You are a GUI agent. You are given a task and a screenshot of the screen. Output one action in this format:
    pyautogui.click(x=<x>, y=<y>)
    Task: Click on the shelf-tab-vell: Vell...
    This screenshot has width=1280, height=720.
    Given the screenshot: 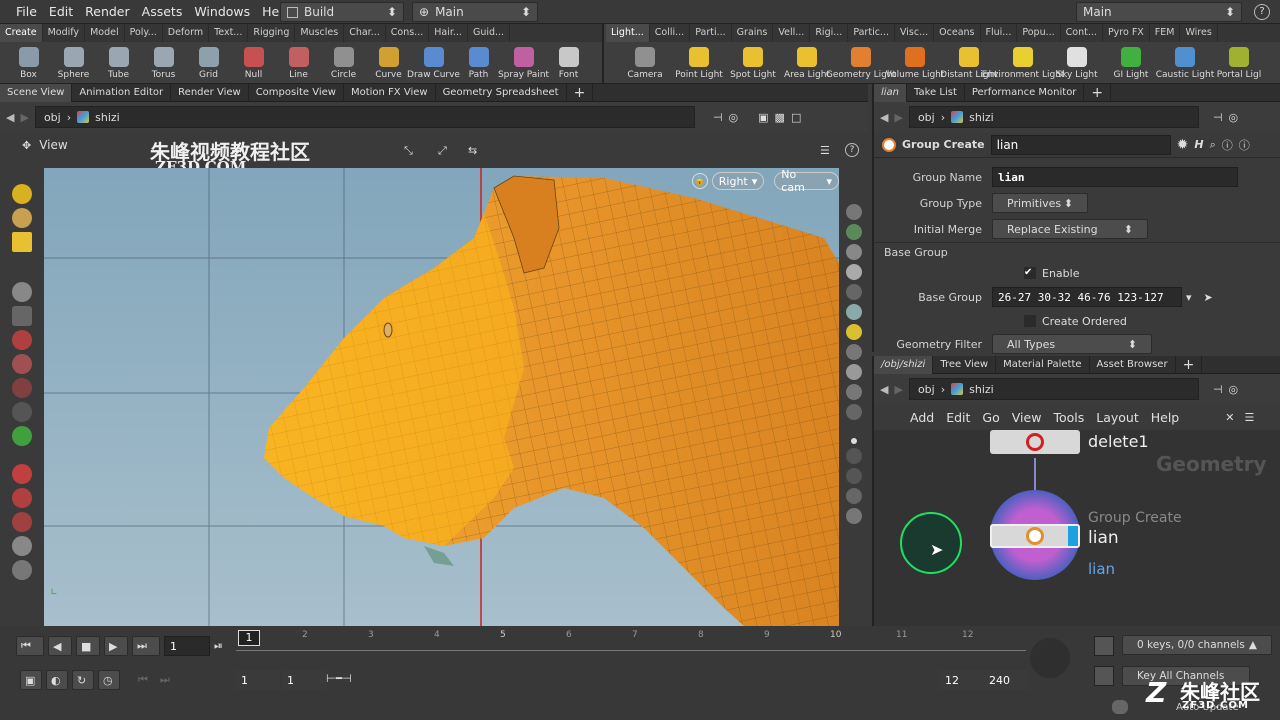 What is the action you would take?
    pyautogui.click(x=792, y=33)
    